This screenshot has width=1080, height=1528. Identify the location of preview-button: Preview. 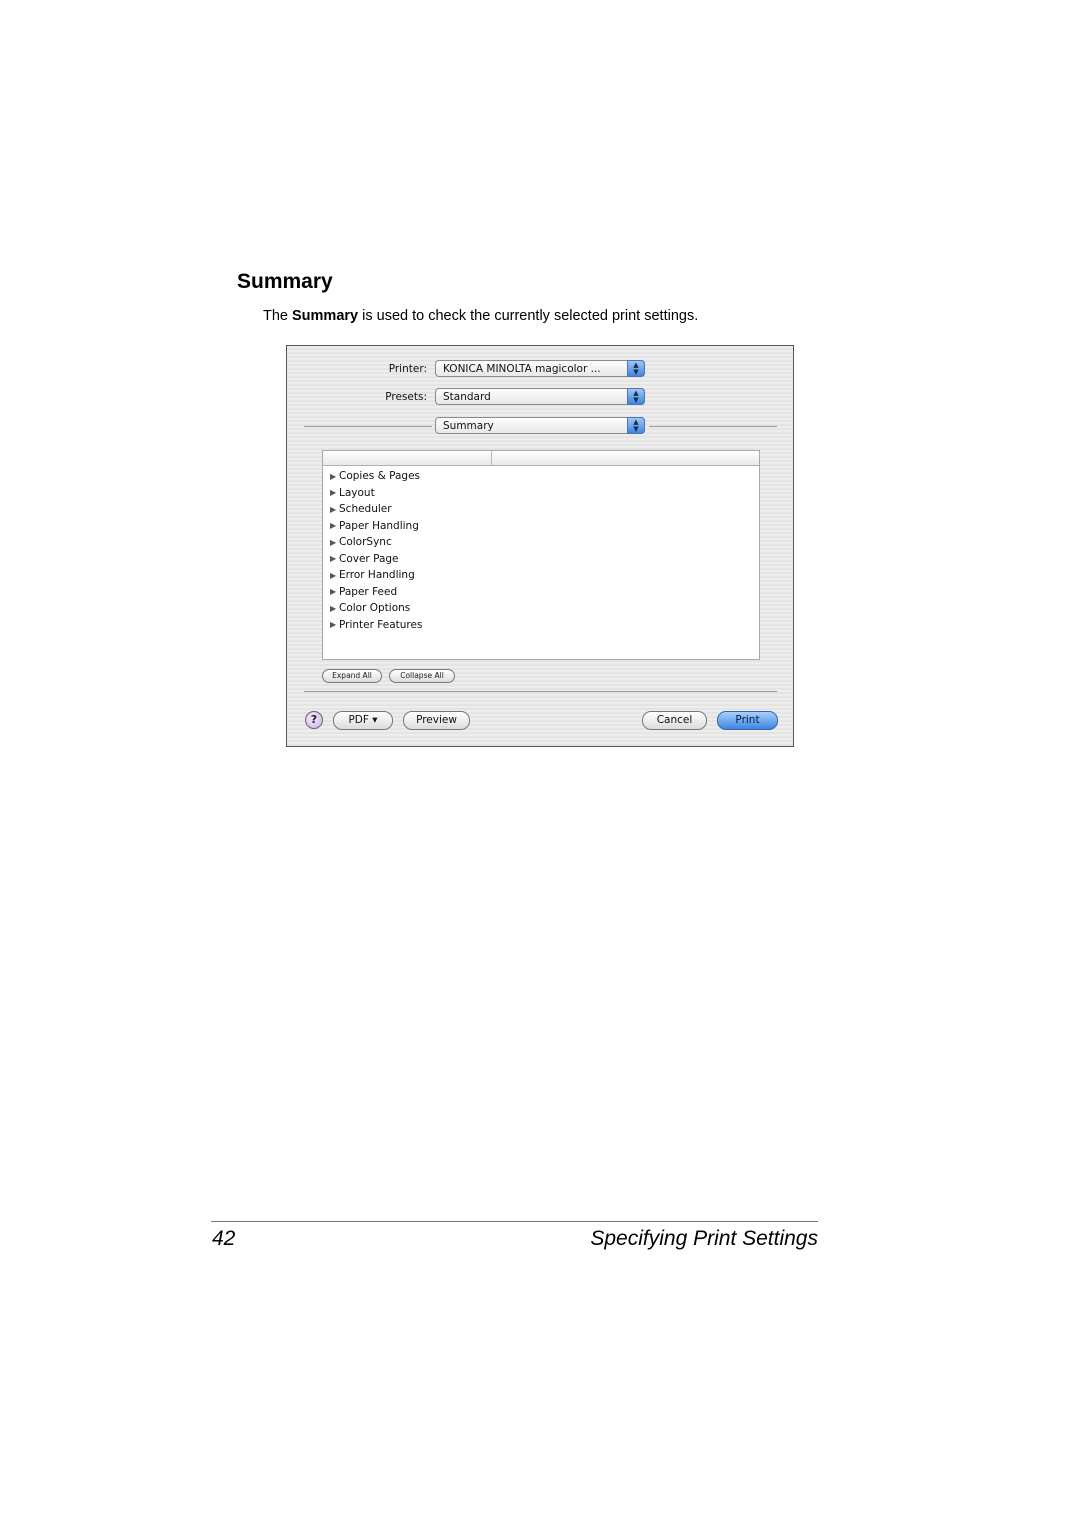
(436, 720).